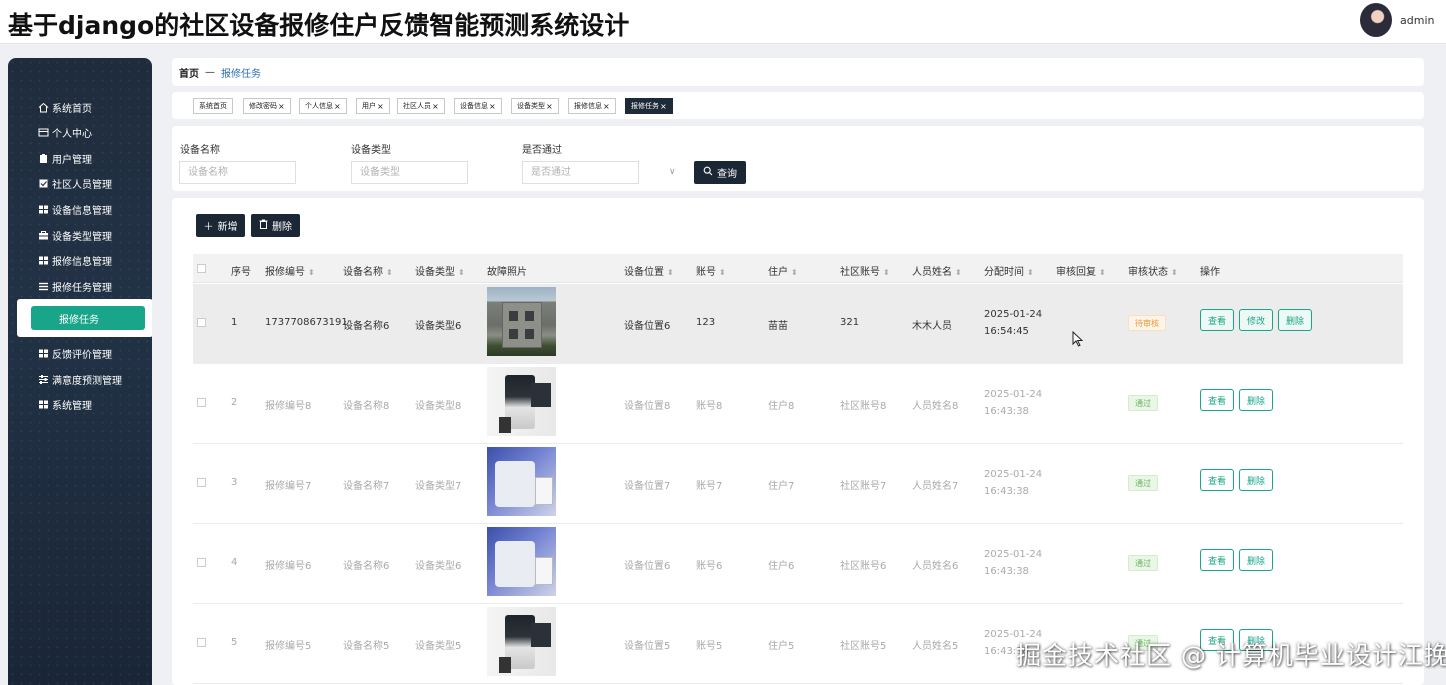  Describe the element at coordinates (478, 106) in the screenshot. I see `tab-device-info: 设备信息 ×` at that location.